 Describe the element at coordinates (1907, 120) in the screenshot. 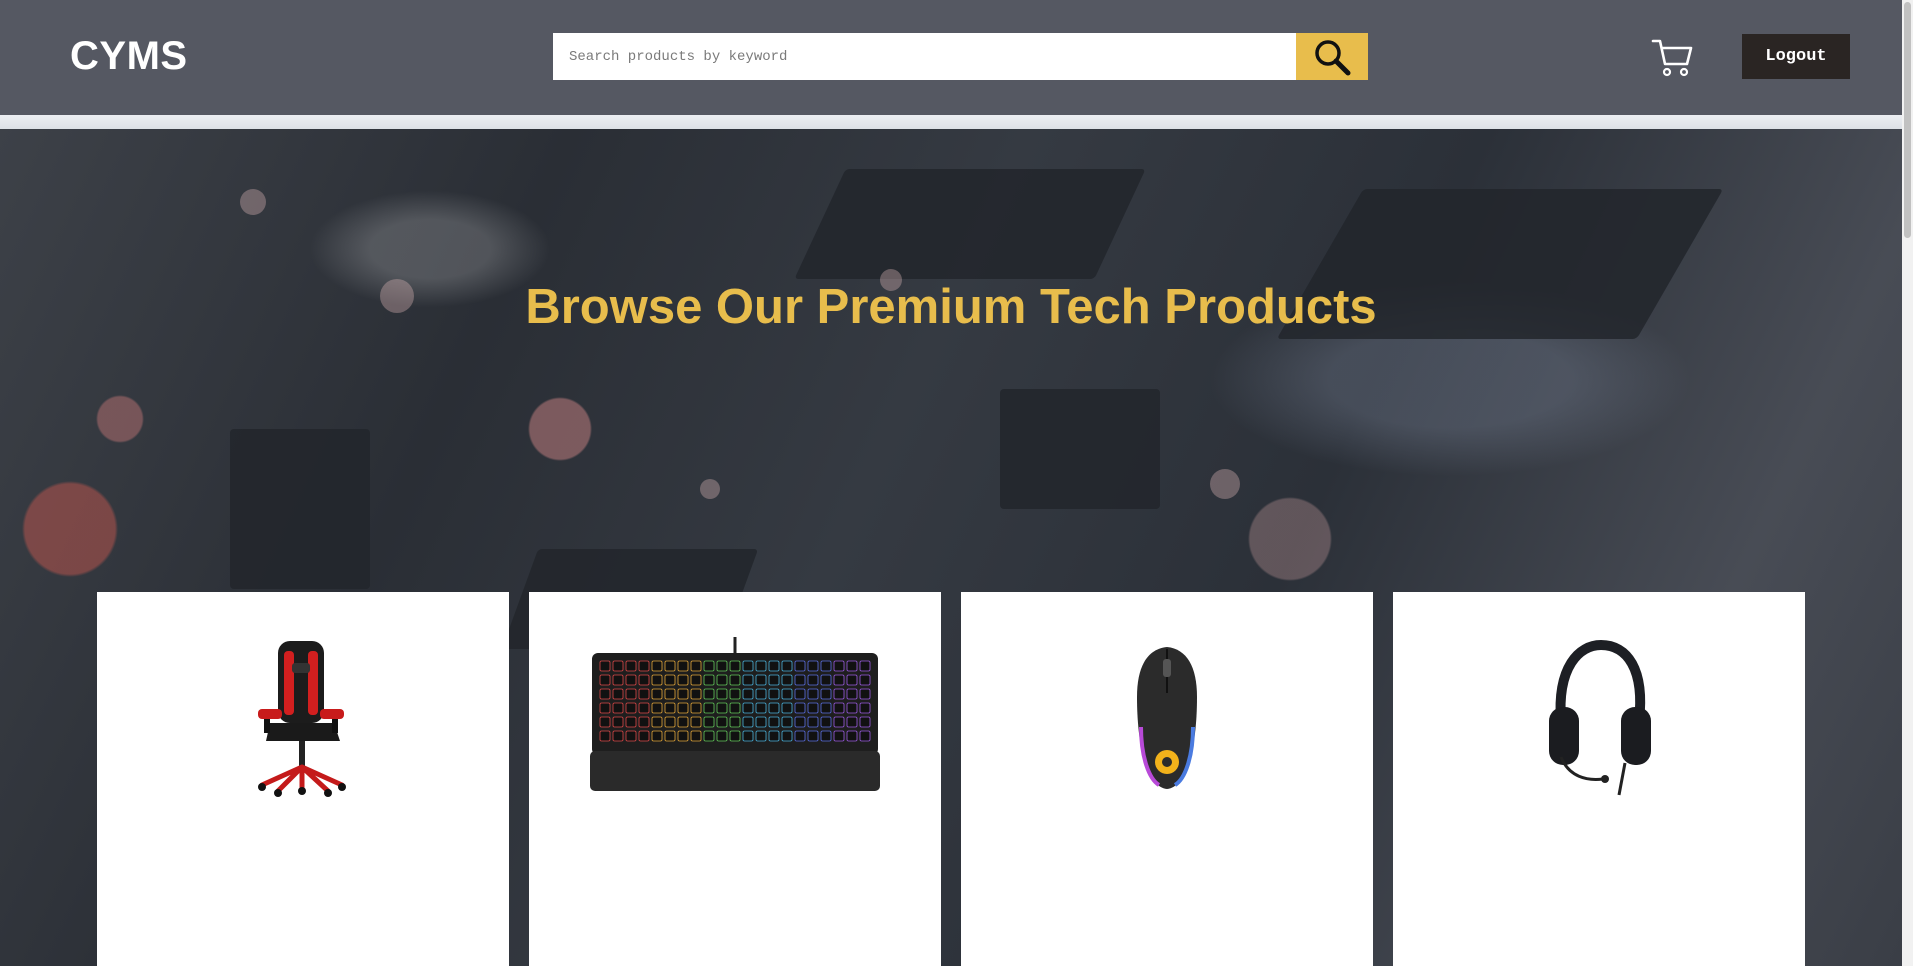

I see `scrollbar-thumb` at that location.